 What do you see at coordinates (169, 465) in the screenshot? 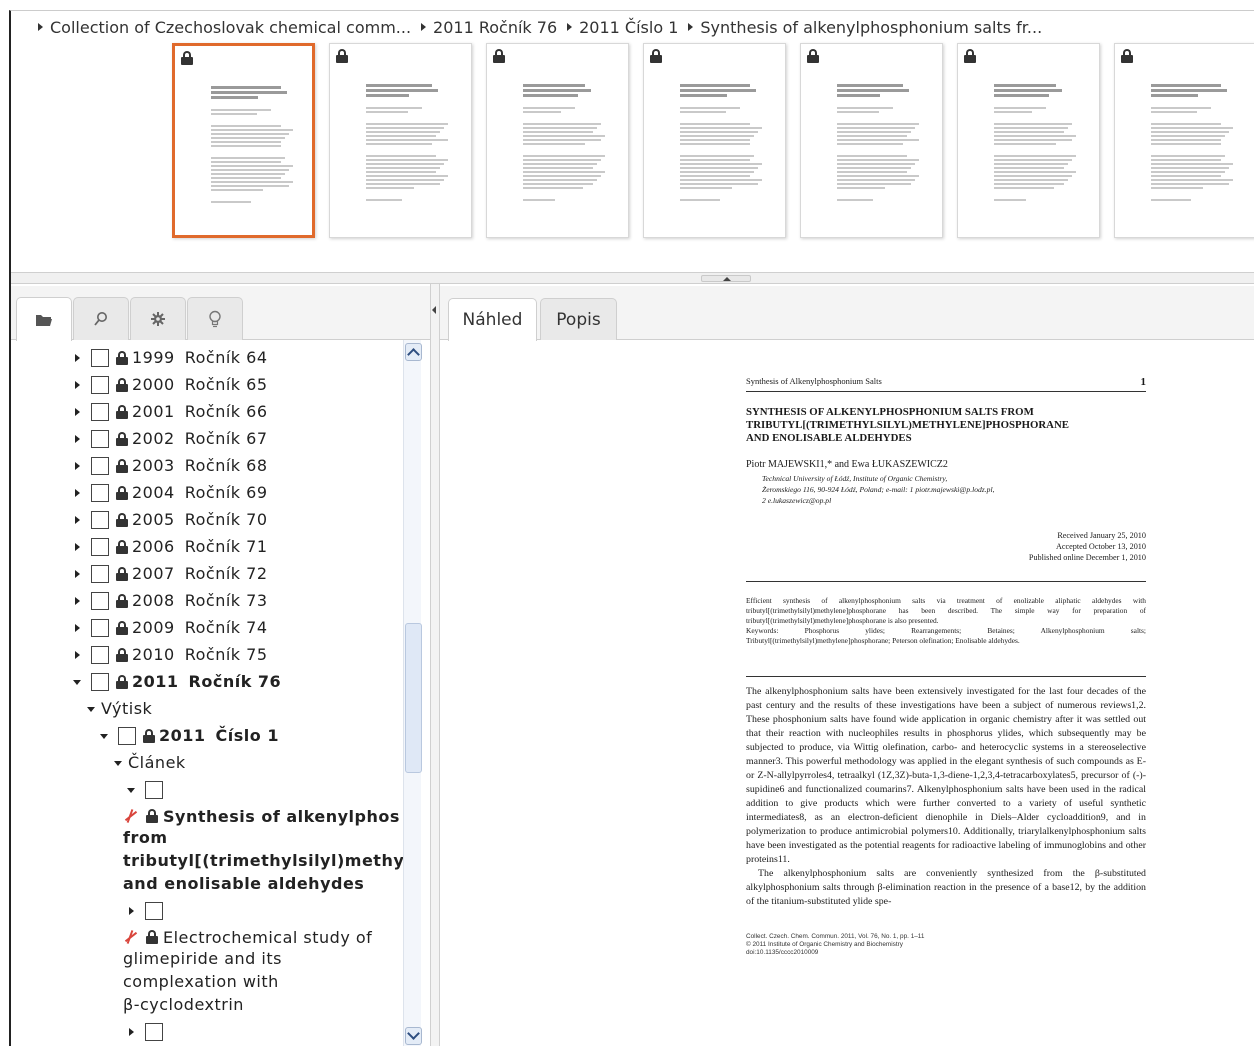
I see `tree-node-volume-2003: 2003 Ročník 68` at bounding box center [169, 465].